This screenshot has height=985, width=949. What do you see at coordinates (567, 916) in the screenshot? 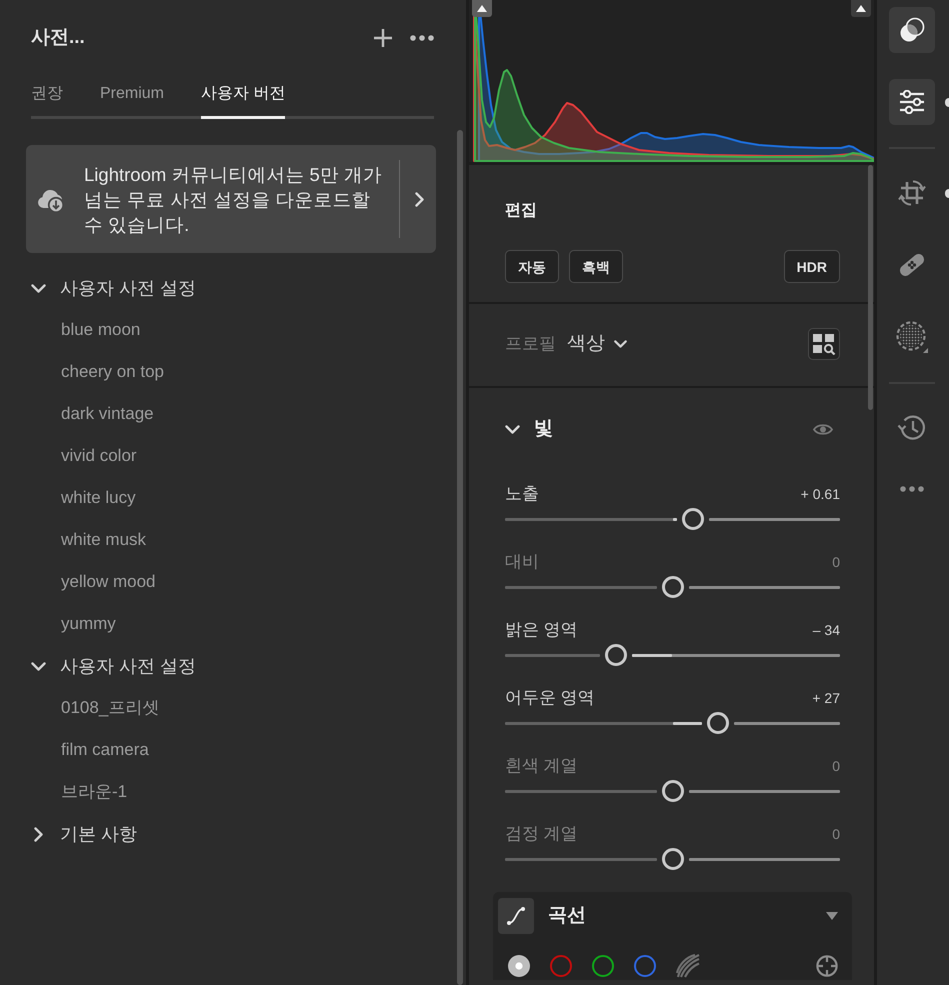
I see `section-title: 곡선` at bounding box center [567, 916].